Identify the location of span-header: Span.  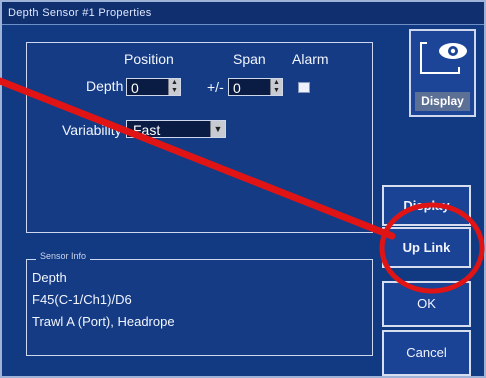
(249, 59).